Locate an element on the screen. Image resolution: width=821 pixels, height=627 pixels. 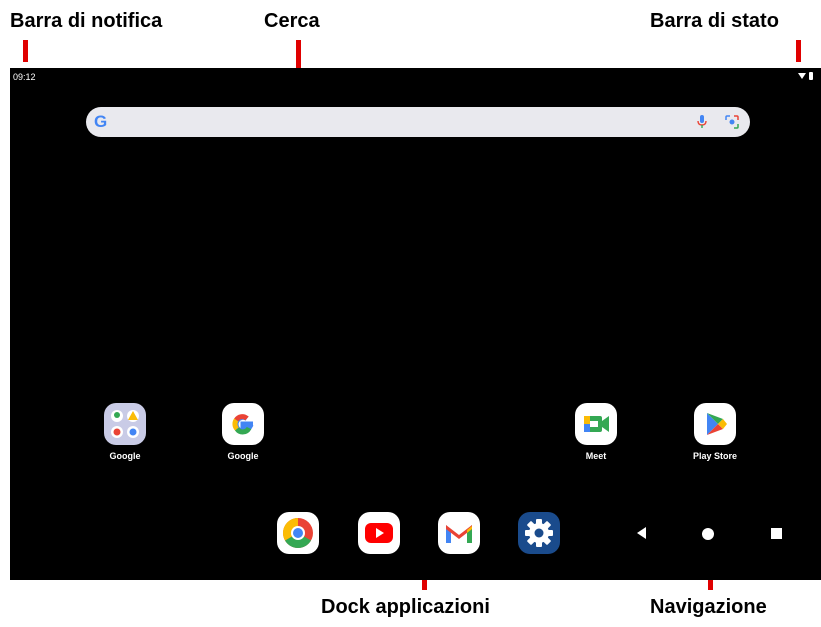
nav-back-button is located at coordinates (641, 533).